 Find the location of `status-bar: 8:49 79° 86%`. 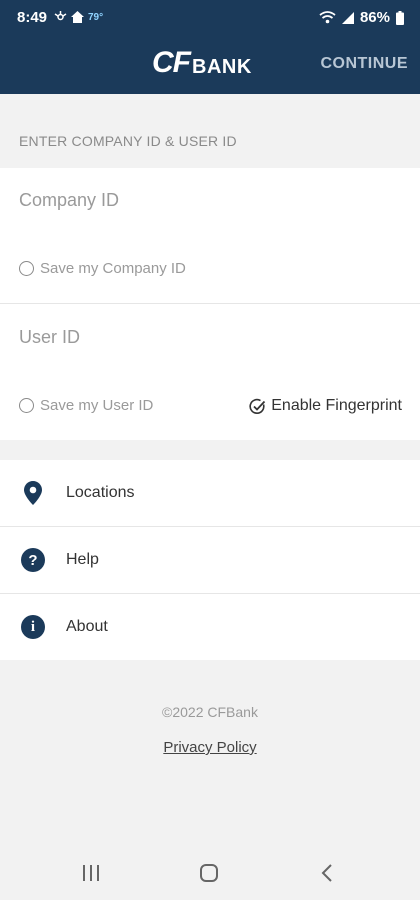

status-bar: 8:49 79° 86% is located at coordinates (210, 17).